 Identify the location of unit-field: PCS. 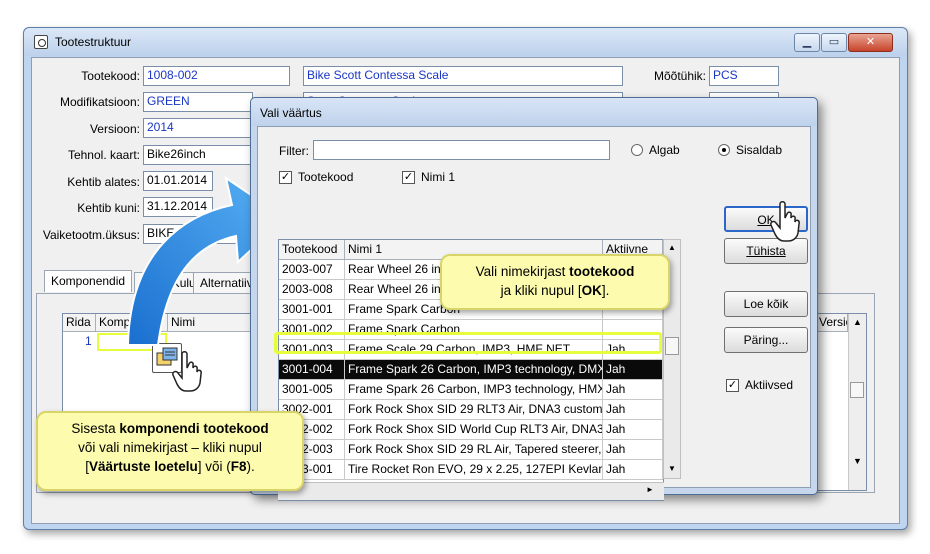
(744, 76).